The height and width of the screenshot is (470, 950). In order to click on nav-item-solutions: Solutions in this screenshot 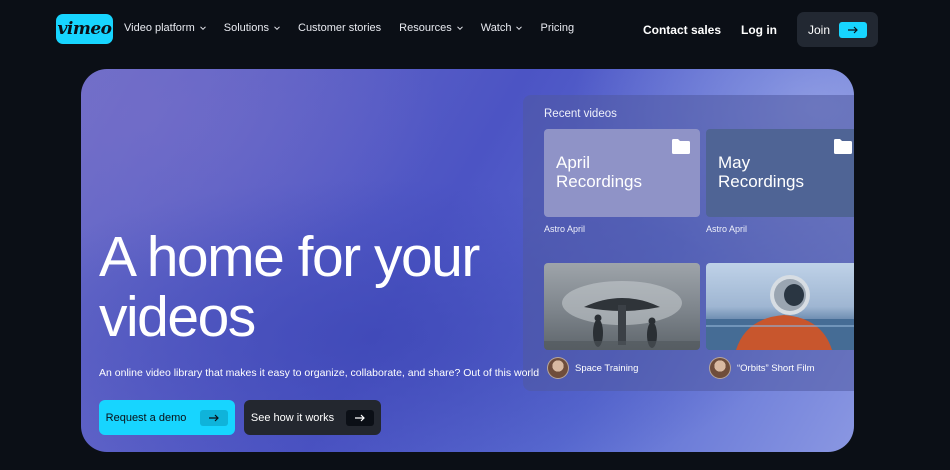, I will do `click(252, 28)`.